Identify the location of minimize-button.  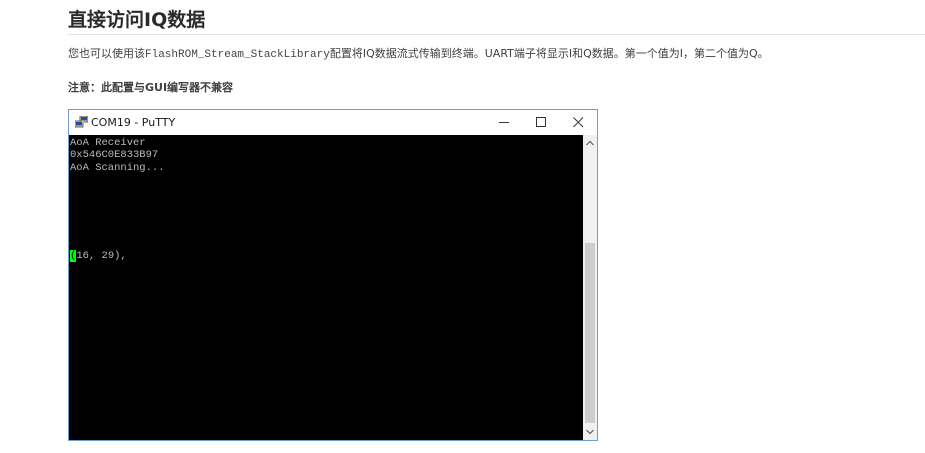
(504, 122).